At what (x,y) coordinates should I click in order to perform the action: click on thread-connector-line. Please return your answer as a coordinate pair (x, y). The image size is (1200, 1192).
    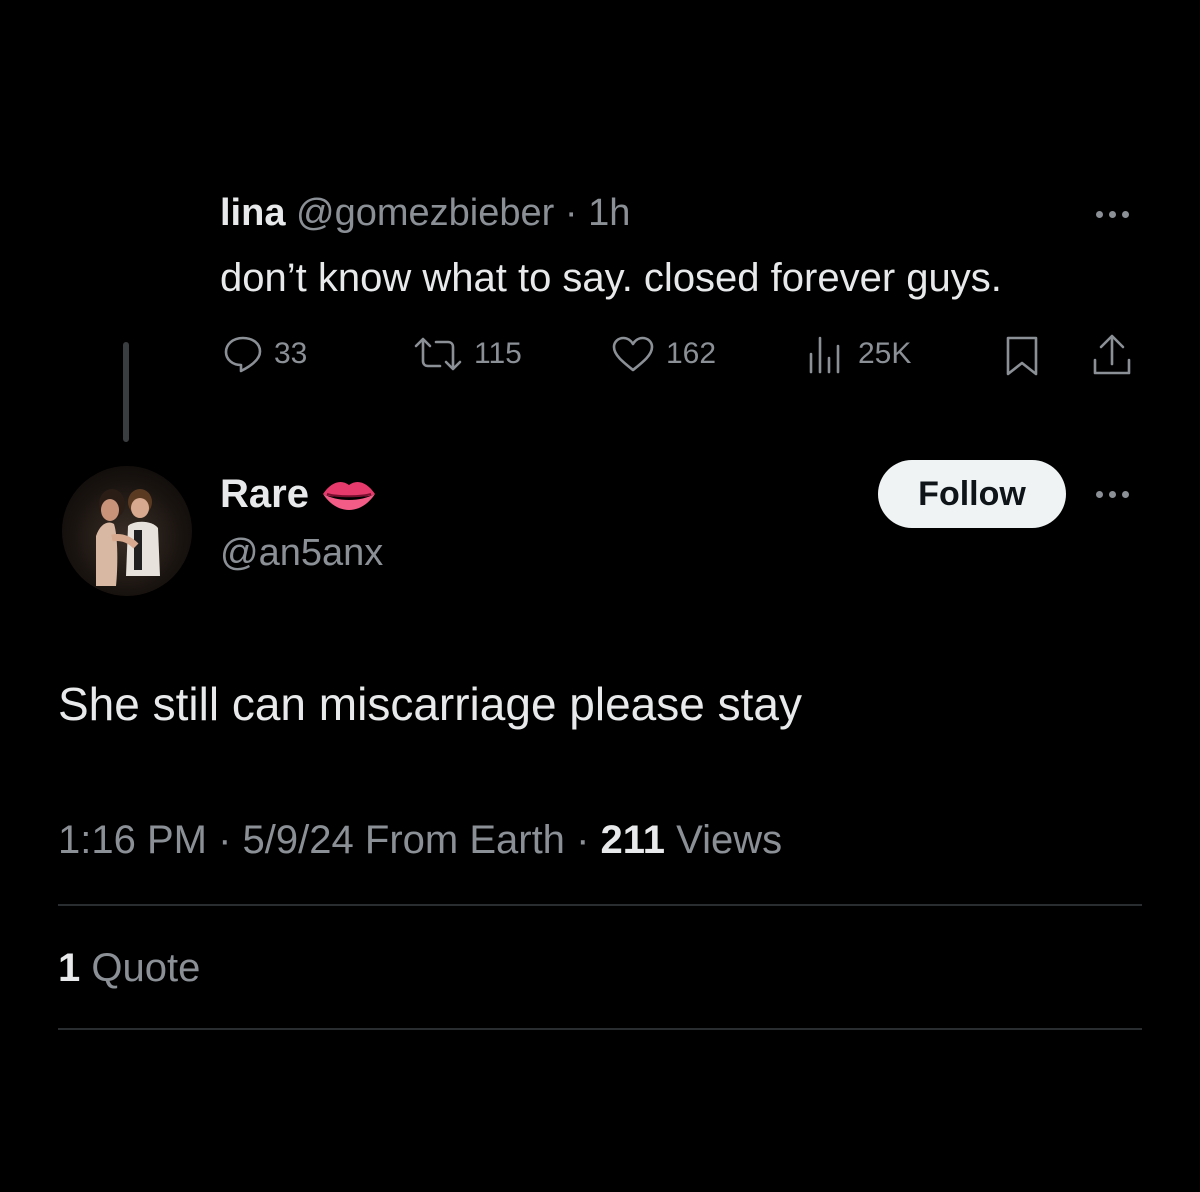
    Looking at the image, I should click on (126, 392).